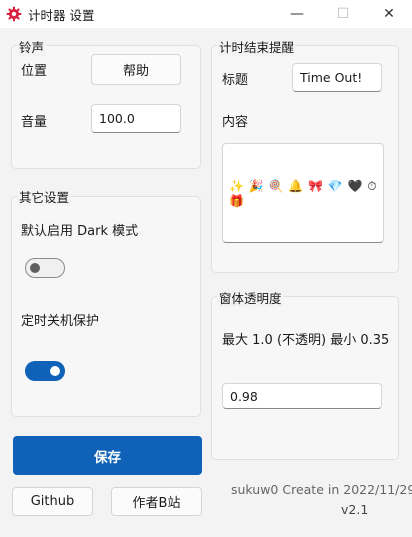  I want to click on reminder-group-title: 计时结束提醒, so click(257, 46).